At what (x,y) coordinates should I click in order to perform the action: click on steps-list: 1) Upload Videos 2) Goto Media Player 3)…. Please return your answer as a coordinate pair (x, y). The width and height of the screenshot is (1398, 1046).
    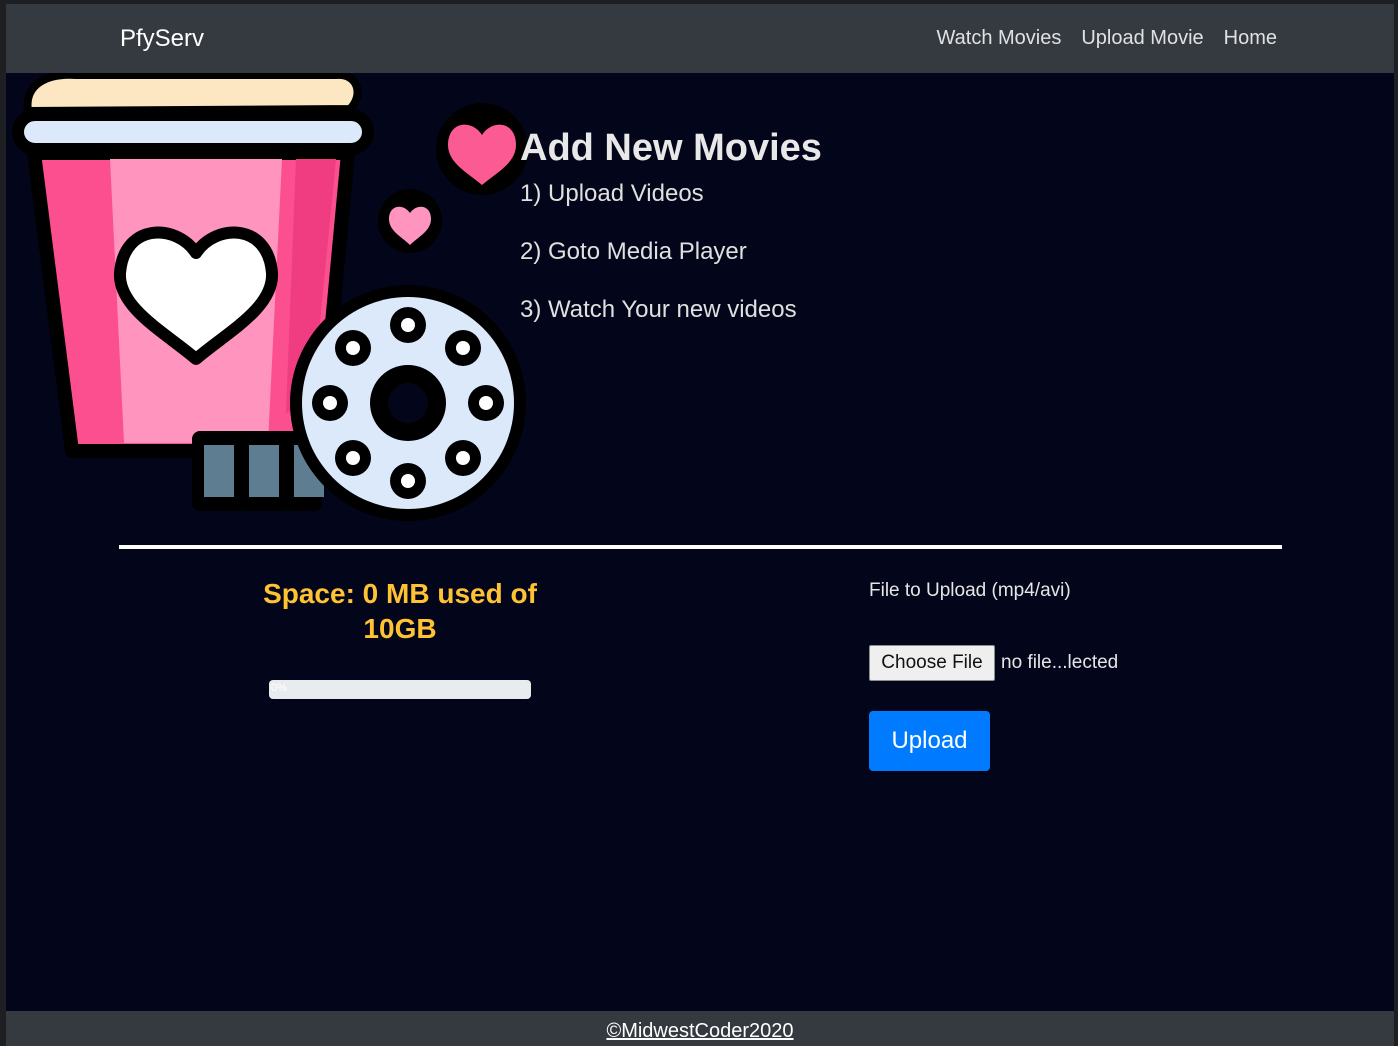
    Looking at the image, I should click on (671, 252).